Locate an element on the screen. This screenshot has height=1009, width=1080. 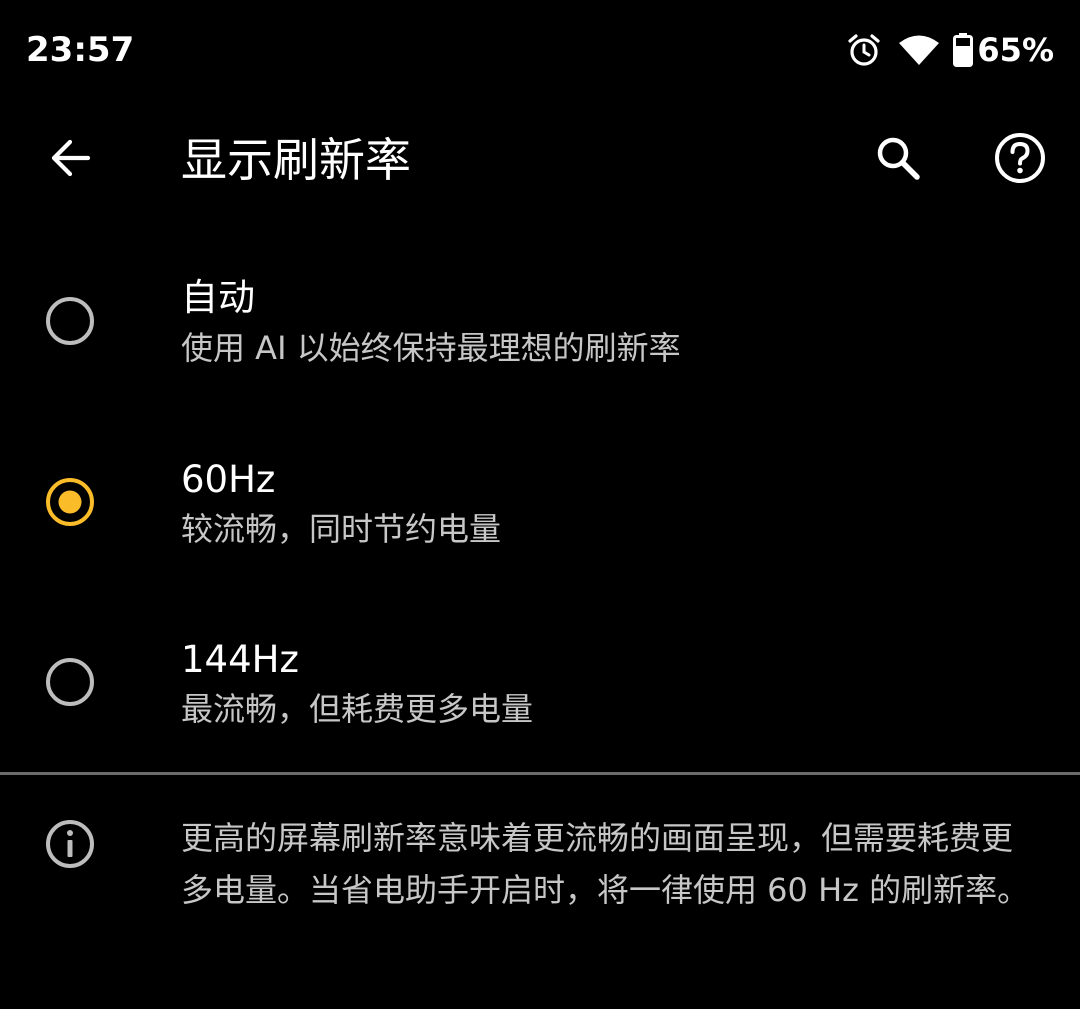
help-icon is located at coordinates (1020, 160).